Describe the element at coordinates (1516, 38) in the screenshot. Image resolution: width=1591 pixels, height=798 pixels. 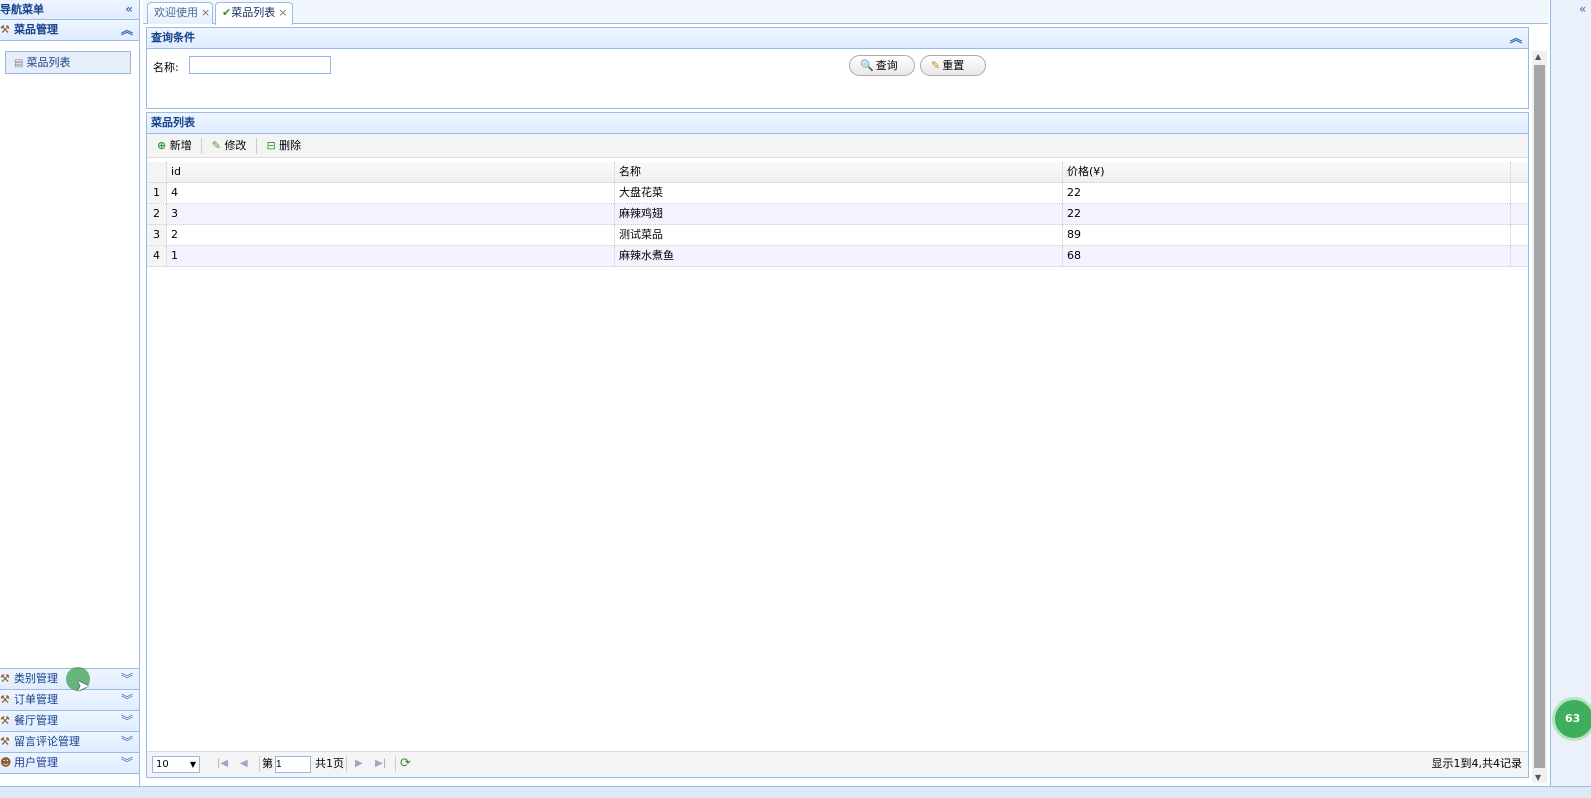
I see `collapse-panel-icon: ︽` at that location.